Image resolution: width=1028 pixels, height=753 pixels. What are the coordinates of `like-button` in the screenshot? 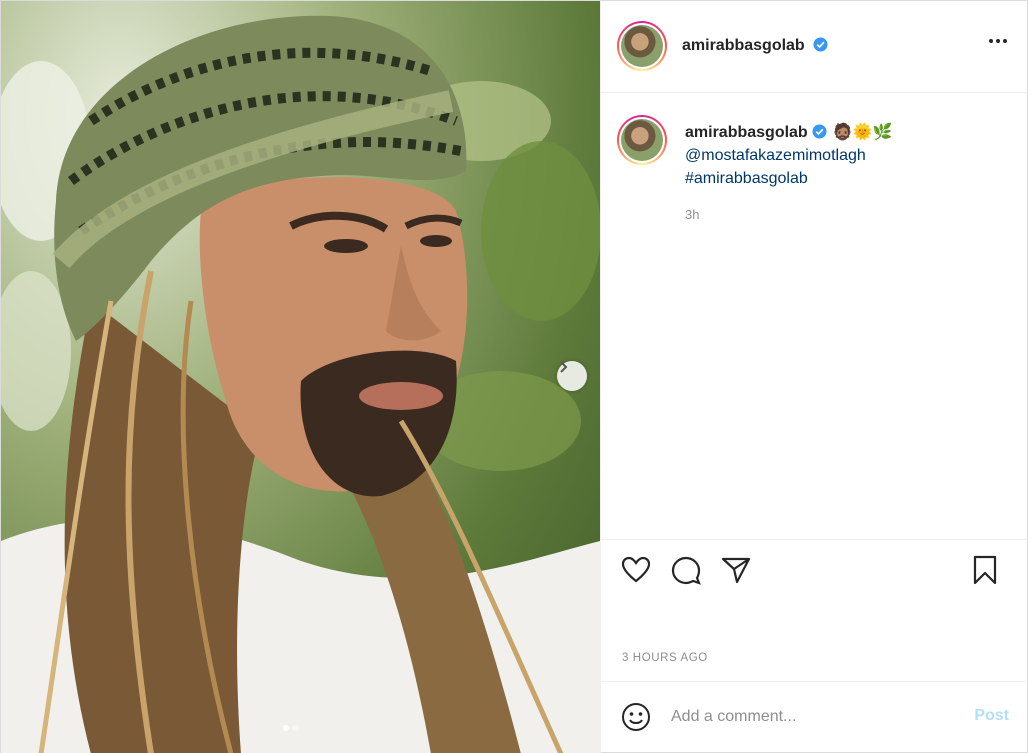 It's located at (637, 571).